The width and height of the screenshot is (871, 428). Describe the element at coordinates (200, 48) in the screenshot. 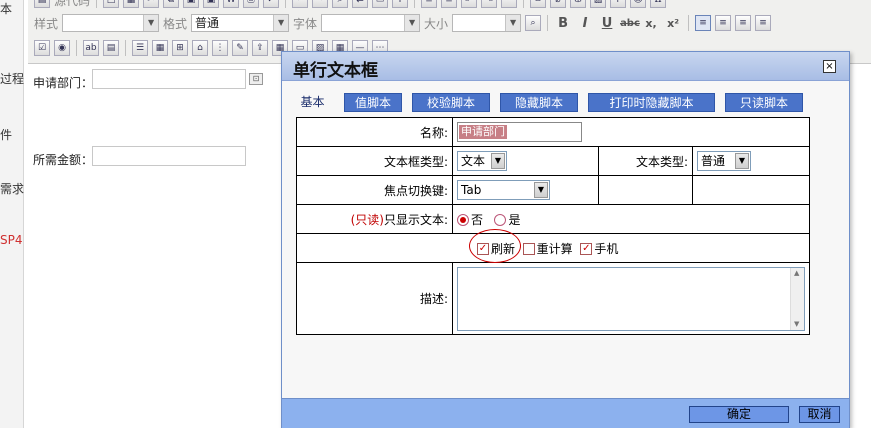

I see `bank-tool-icon: ⌂` at that location.